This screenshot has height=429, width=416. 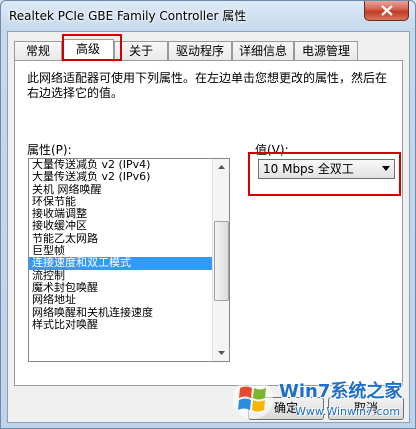 I want to click on property-list-item: 接收缓冲区, so click(x=121, y=226).